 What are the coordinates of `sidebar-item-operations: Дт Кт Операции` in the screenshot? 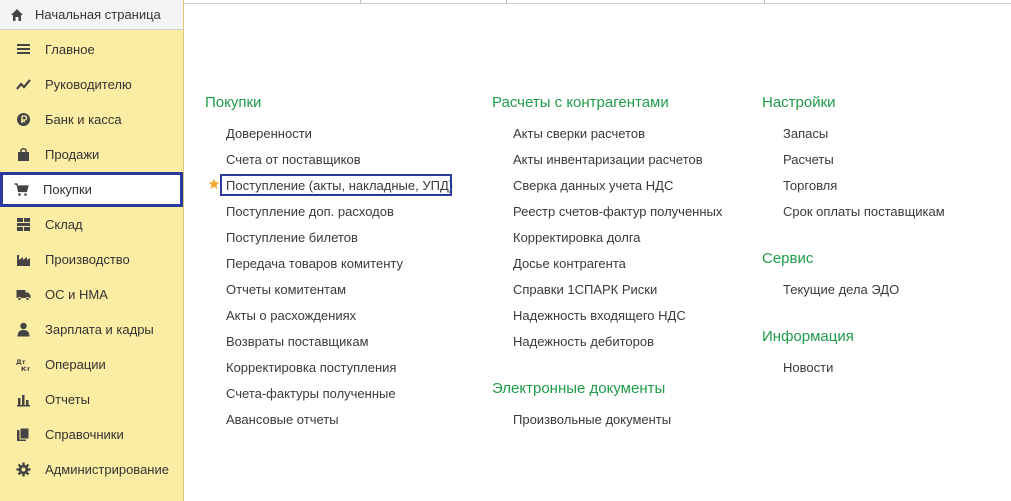 It's located at (91, 364).